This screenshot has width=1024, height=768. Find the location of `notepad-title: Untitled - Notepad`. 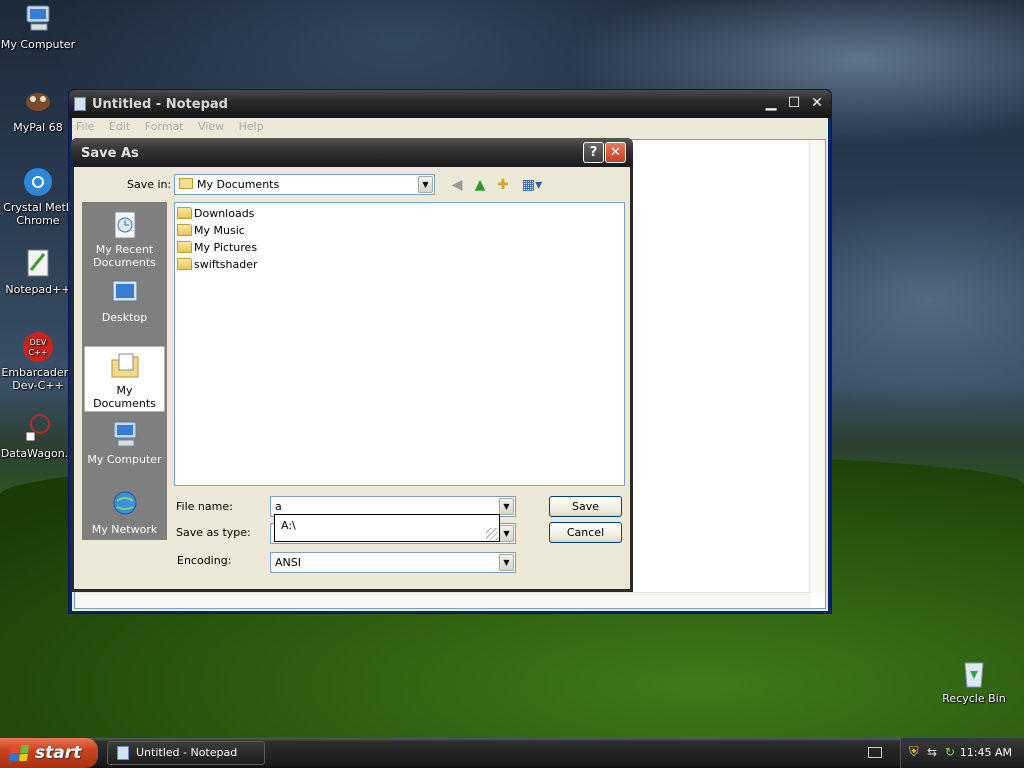

notepad-title: Untitled - Notepad is located at coordinates (160, 104).